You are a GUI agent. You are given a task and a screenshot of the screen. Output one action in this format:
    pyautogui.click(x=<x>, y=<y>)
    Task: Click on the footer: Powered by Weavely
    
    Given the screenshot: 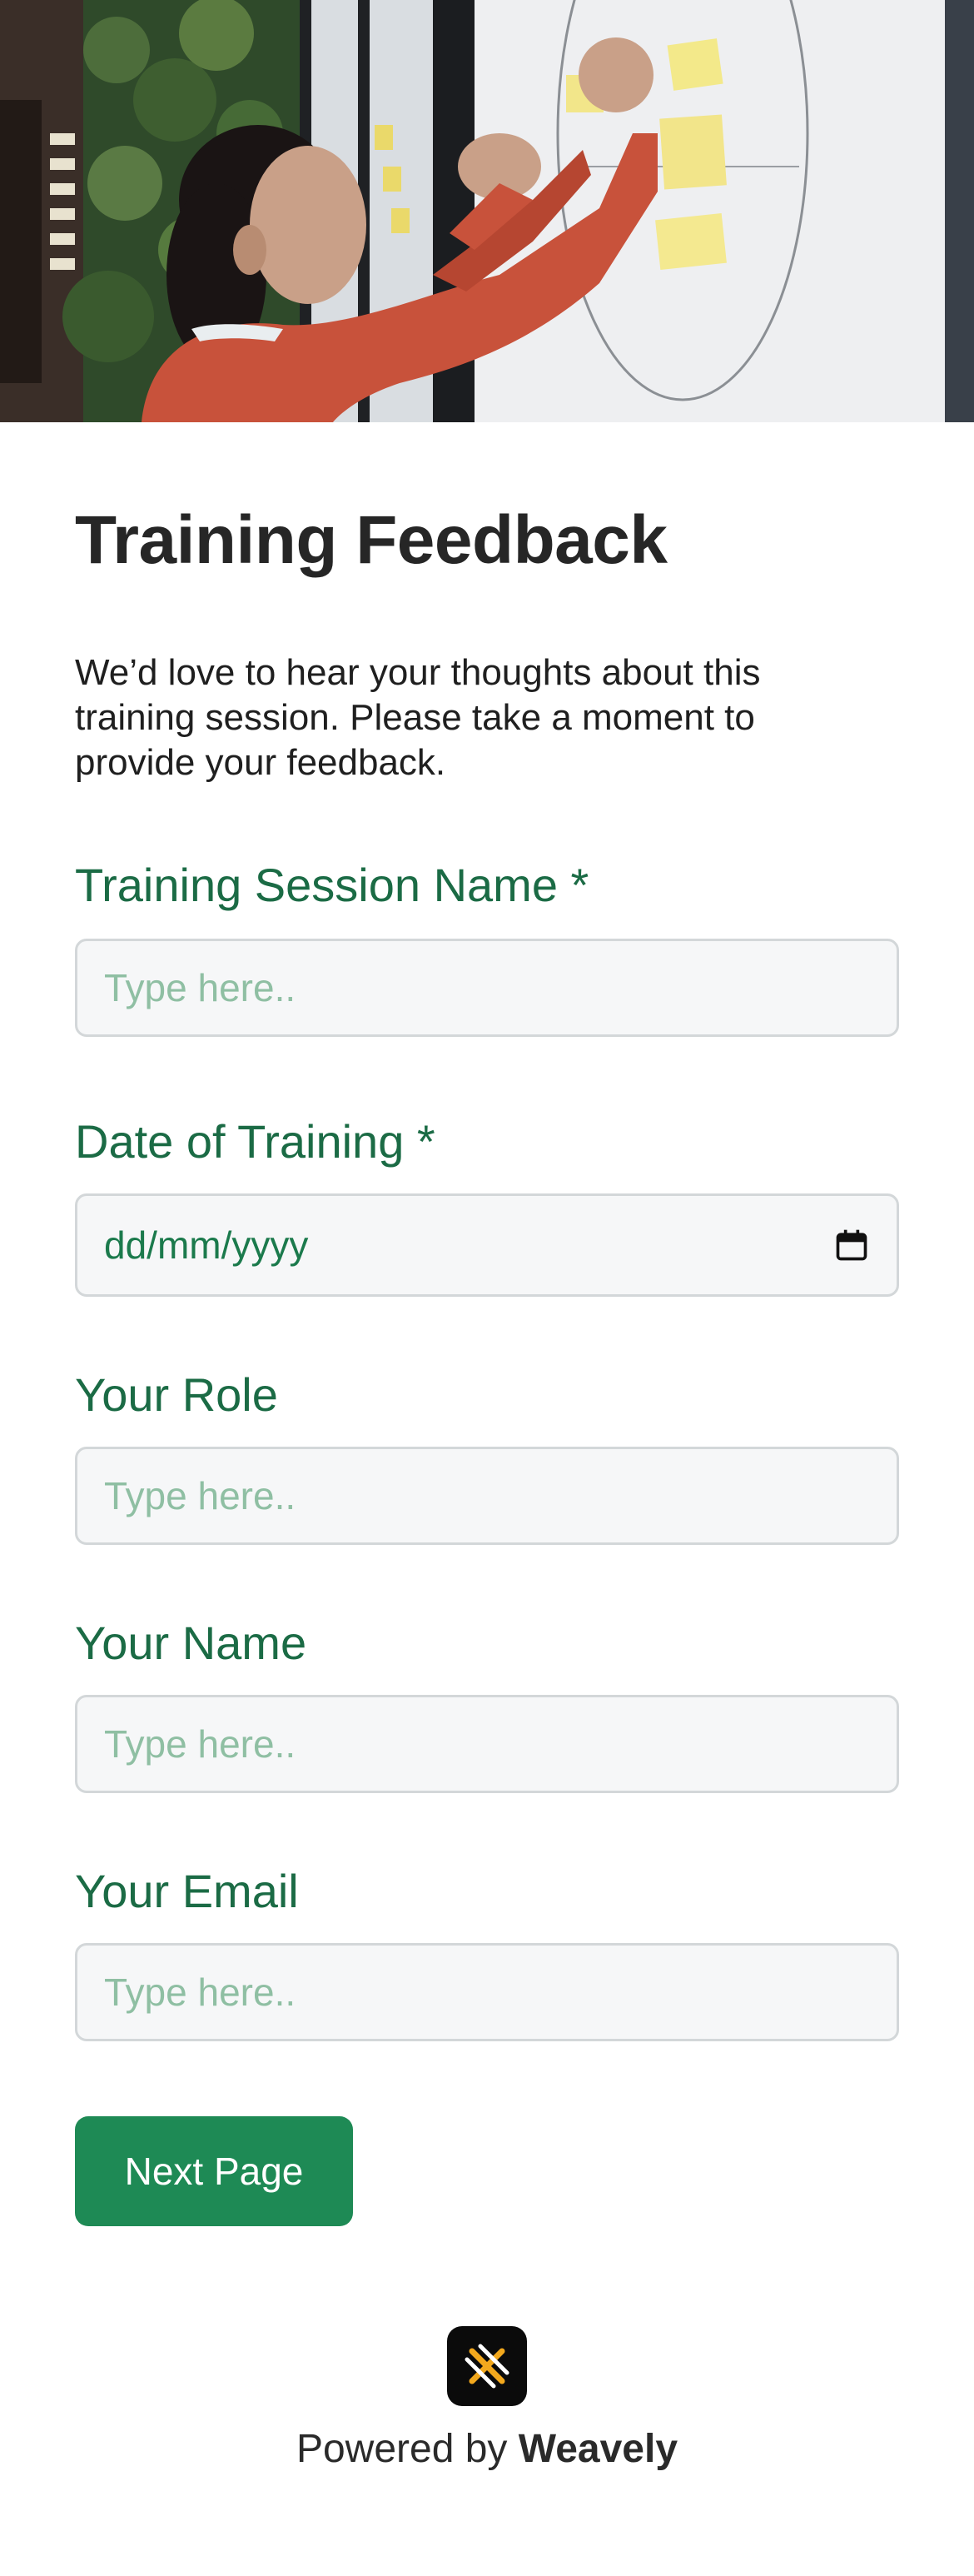 What is the action you would take?
    pyautogui.click(x=487, y=2399)
    